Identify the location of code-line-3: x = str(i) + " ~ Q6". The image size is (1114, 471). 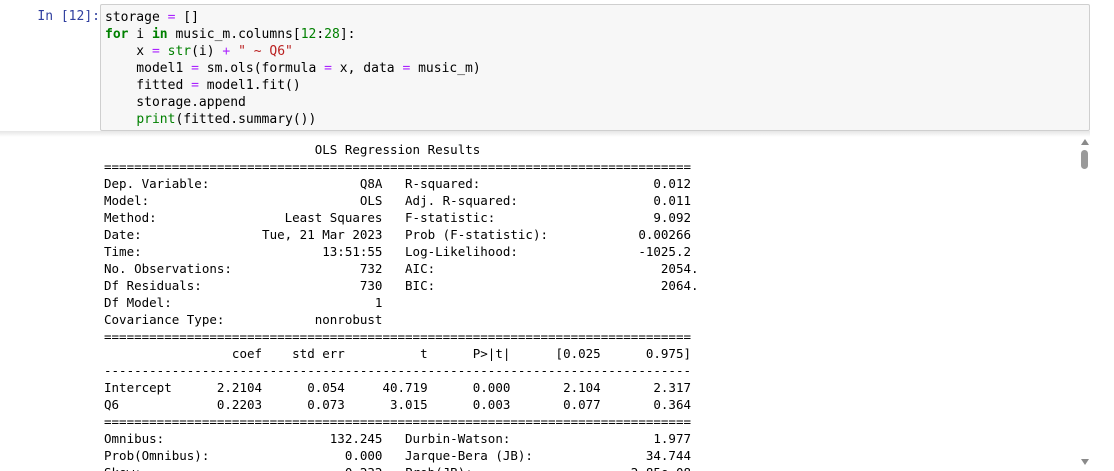
(199, 51).